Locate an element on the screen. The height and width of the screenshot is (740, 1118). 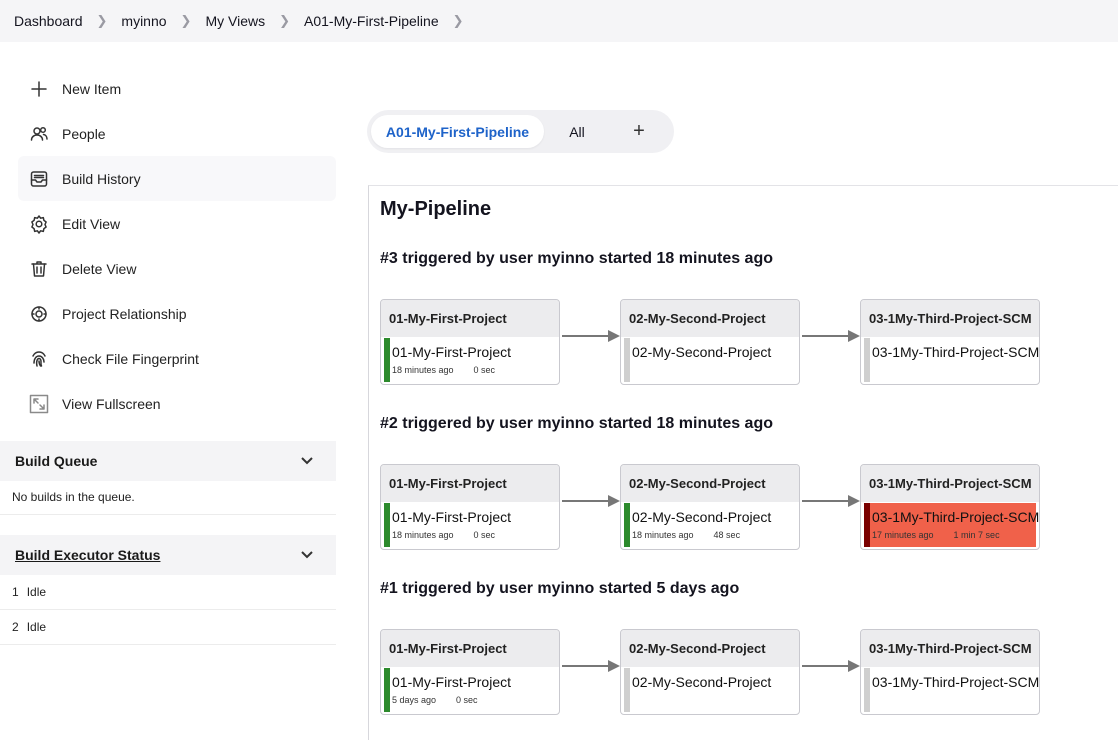
stage-meta: 18 minutes ago 0 sec is located at coordinates (443, 370).